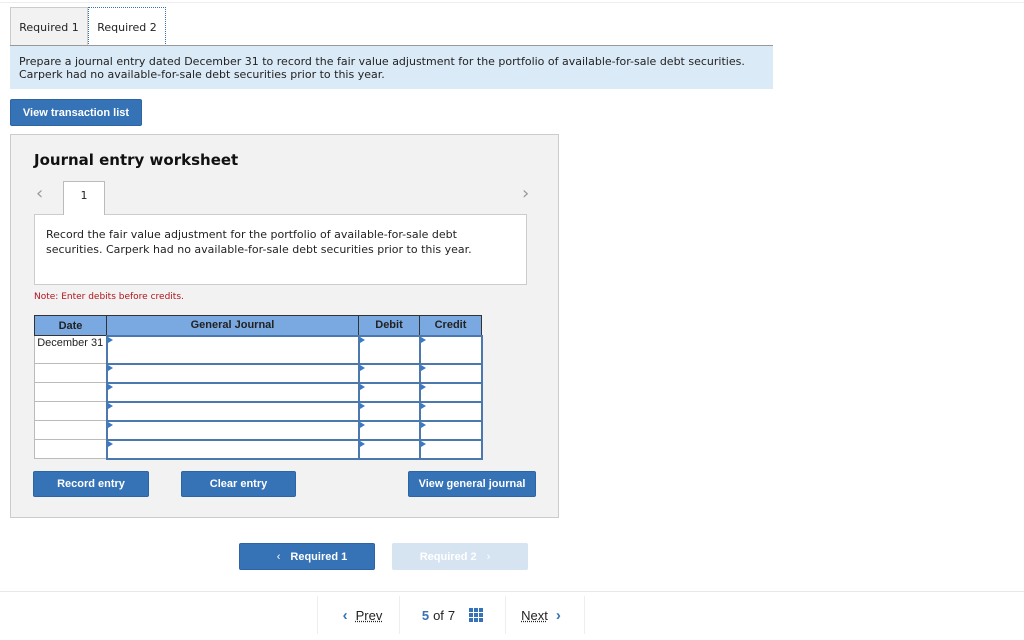  I want to click on next-required-button: Required 2 ›, so click(460, 556).